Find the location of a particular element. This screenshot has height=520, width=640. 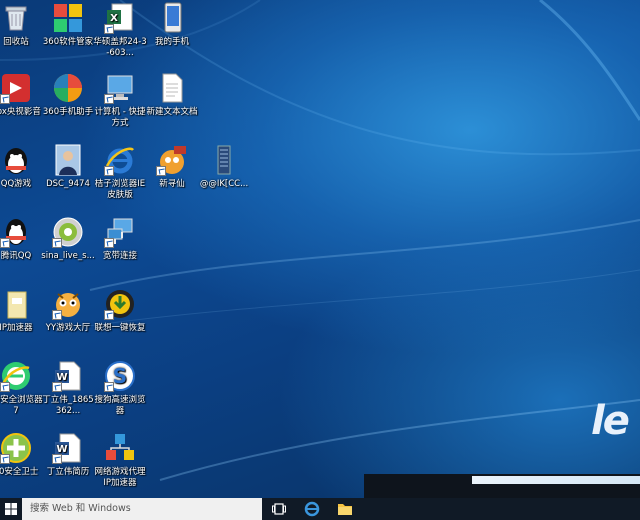

desktop-icon-recycle-bin: 回收站 is located at coordinates (21, 25).